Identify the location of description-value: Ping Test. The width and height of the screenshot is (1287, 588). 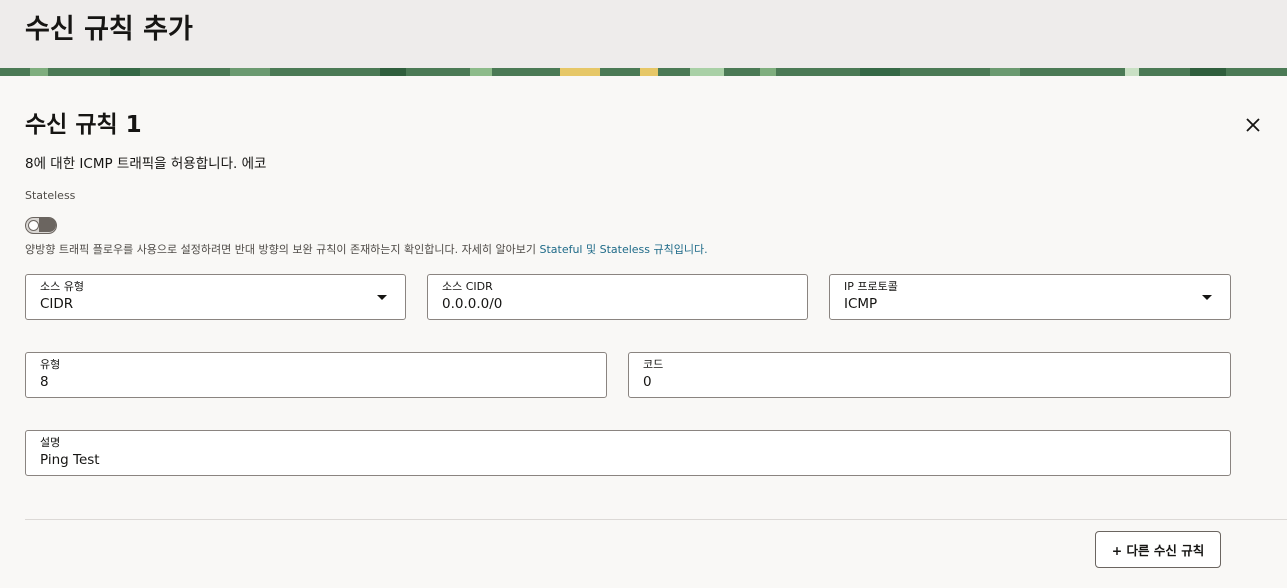
(70, 460).